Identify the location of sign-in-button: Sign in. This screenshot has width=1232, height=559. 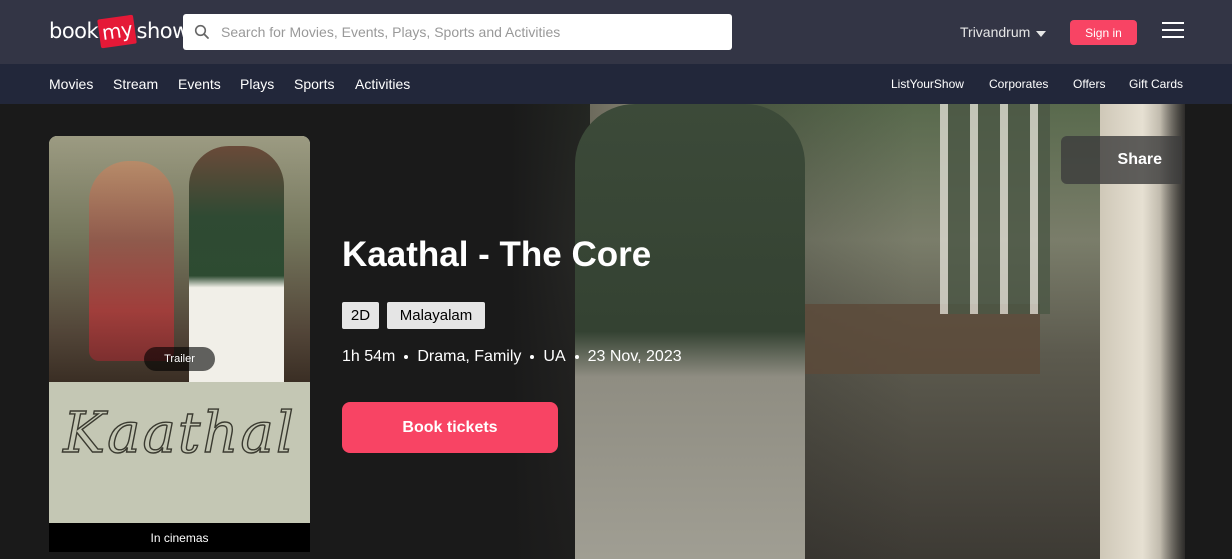
(1103, 32).